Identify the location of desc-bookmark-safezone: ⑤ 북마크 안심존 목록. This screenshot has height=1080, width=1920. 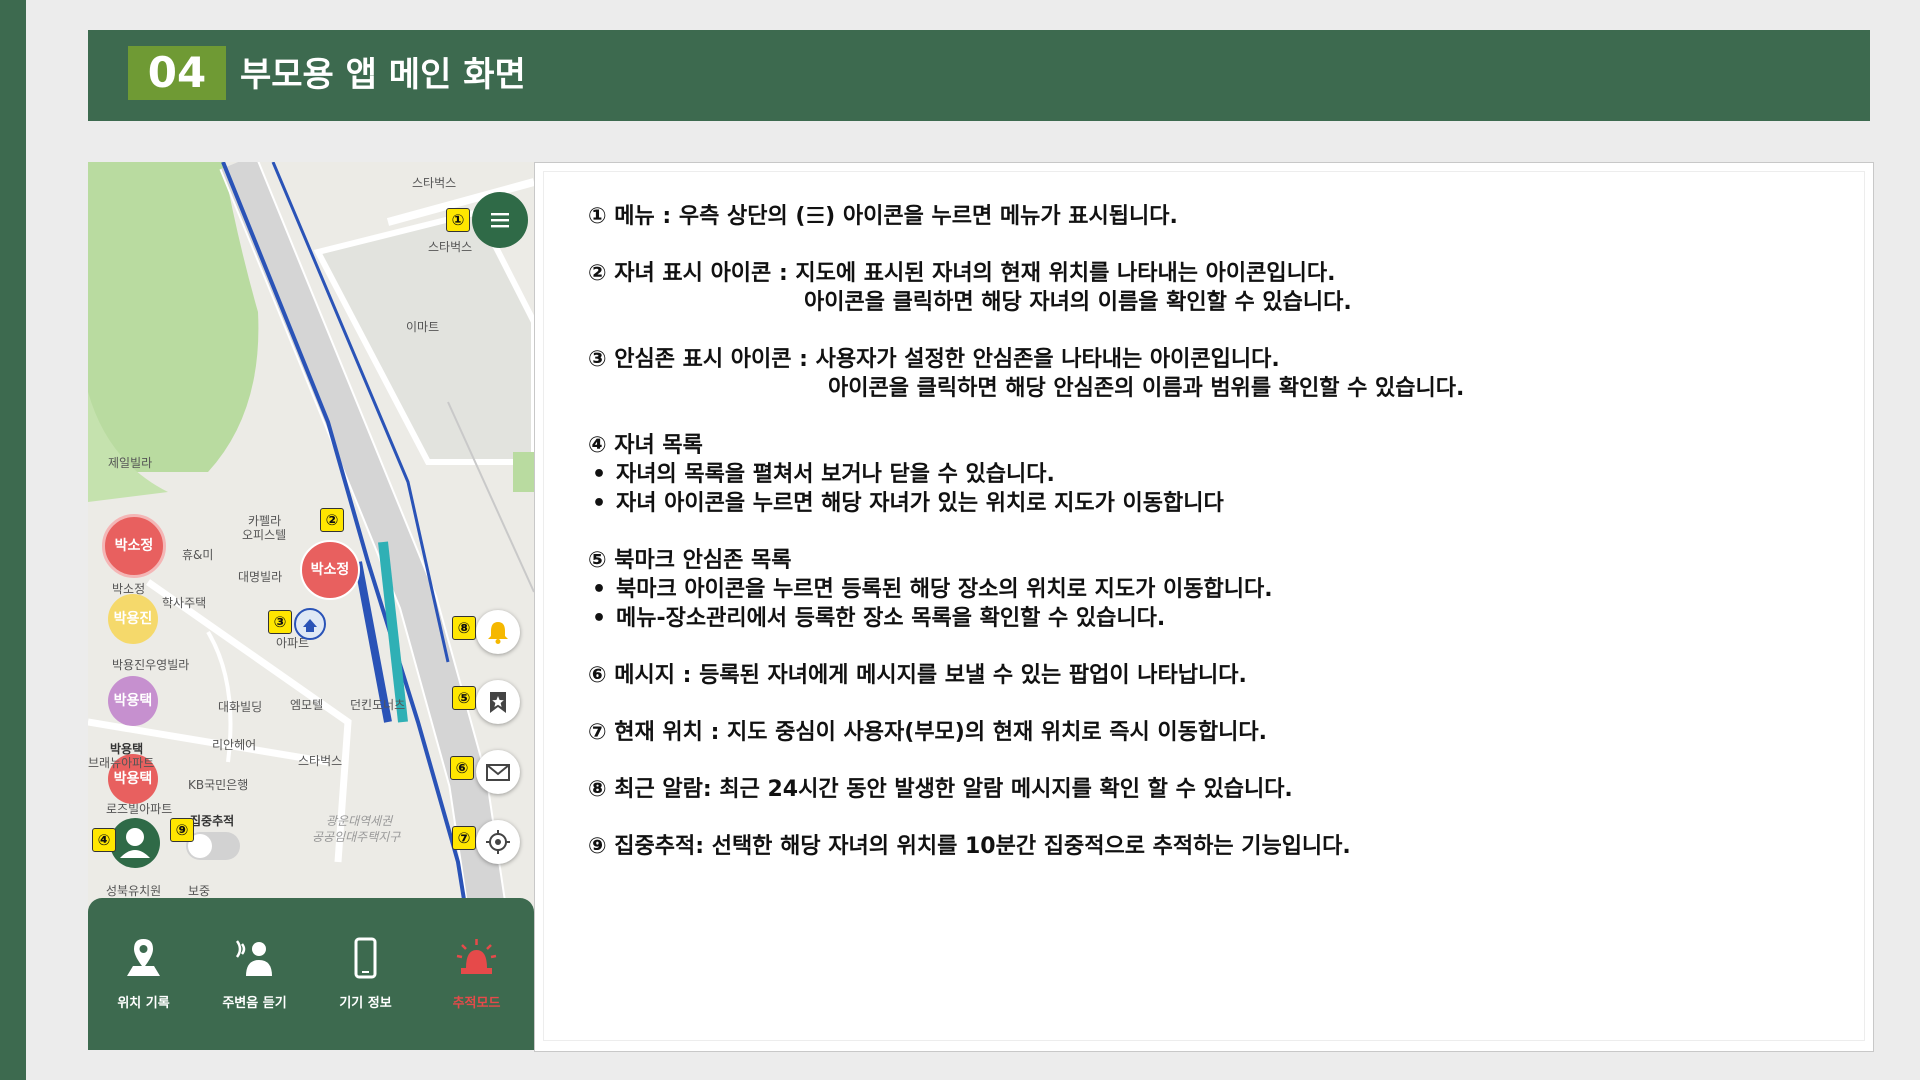
(690, 560).